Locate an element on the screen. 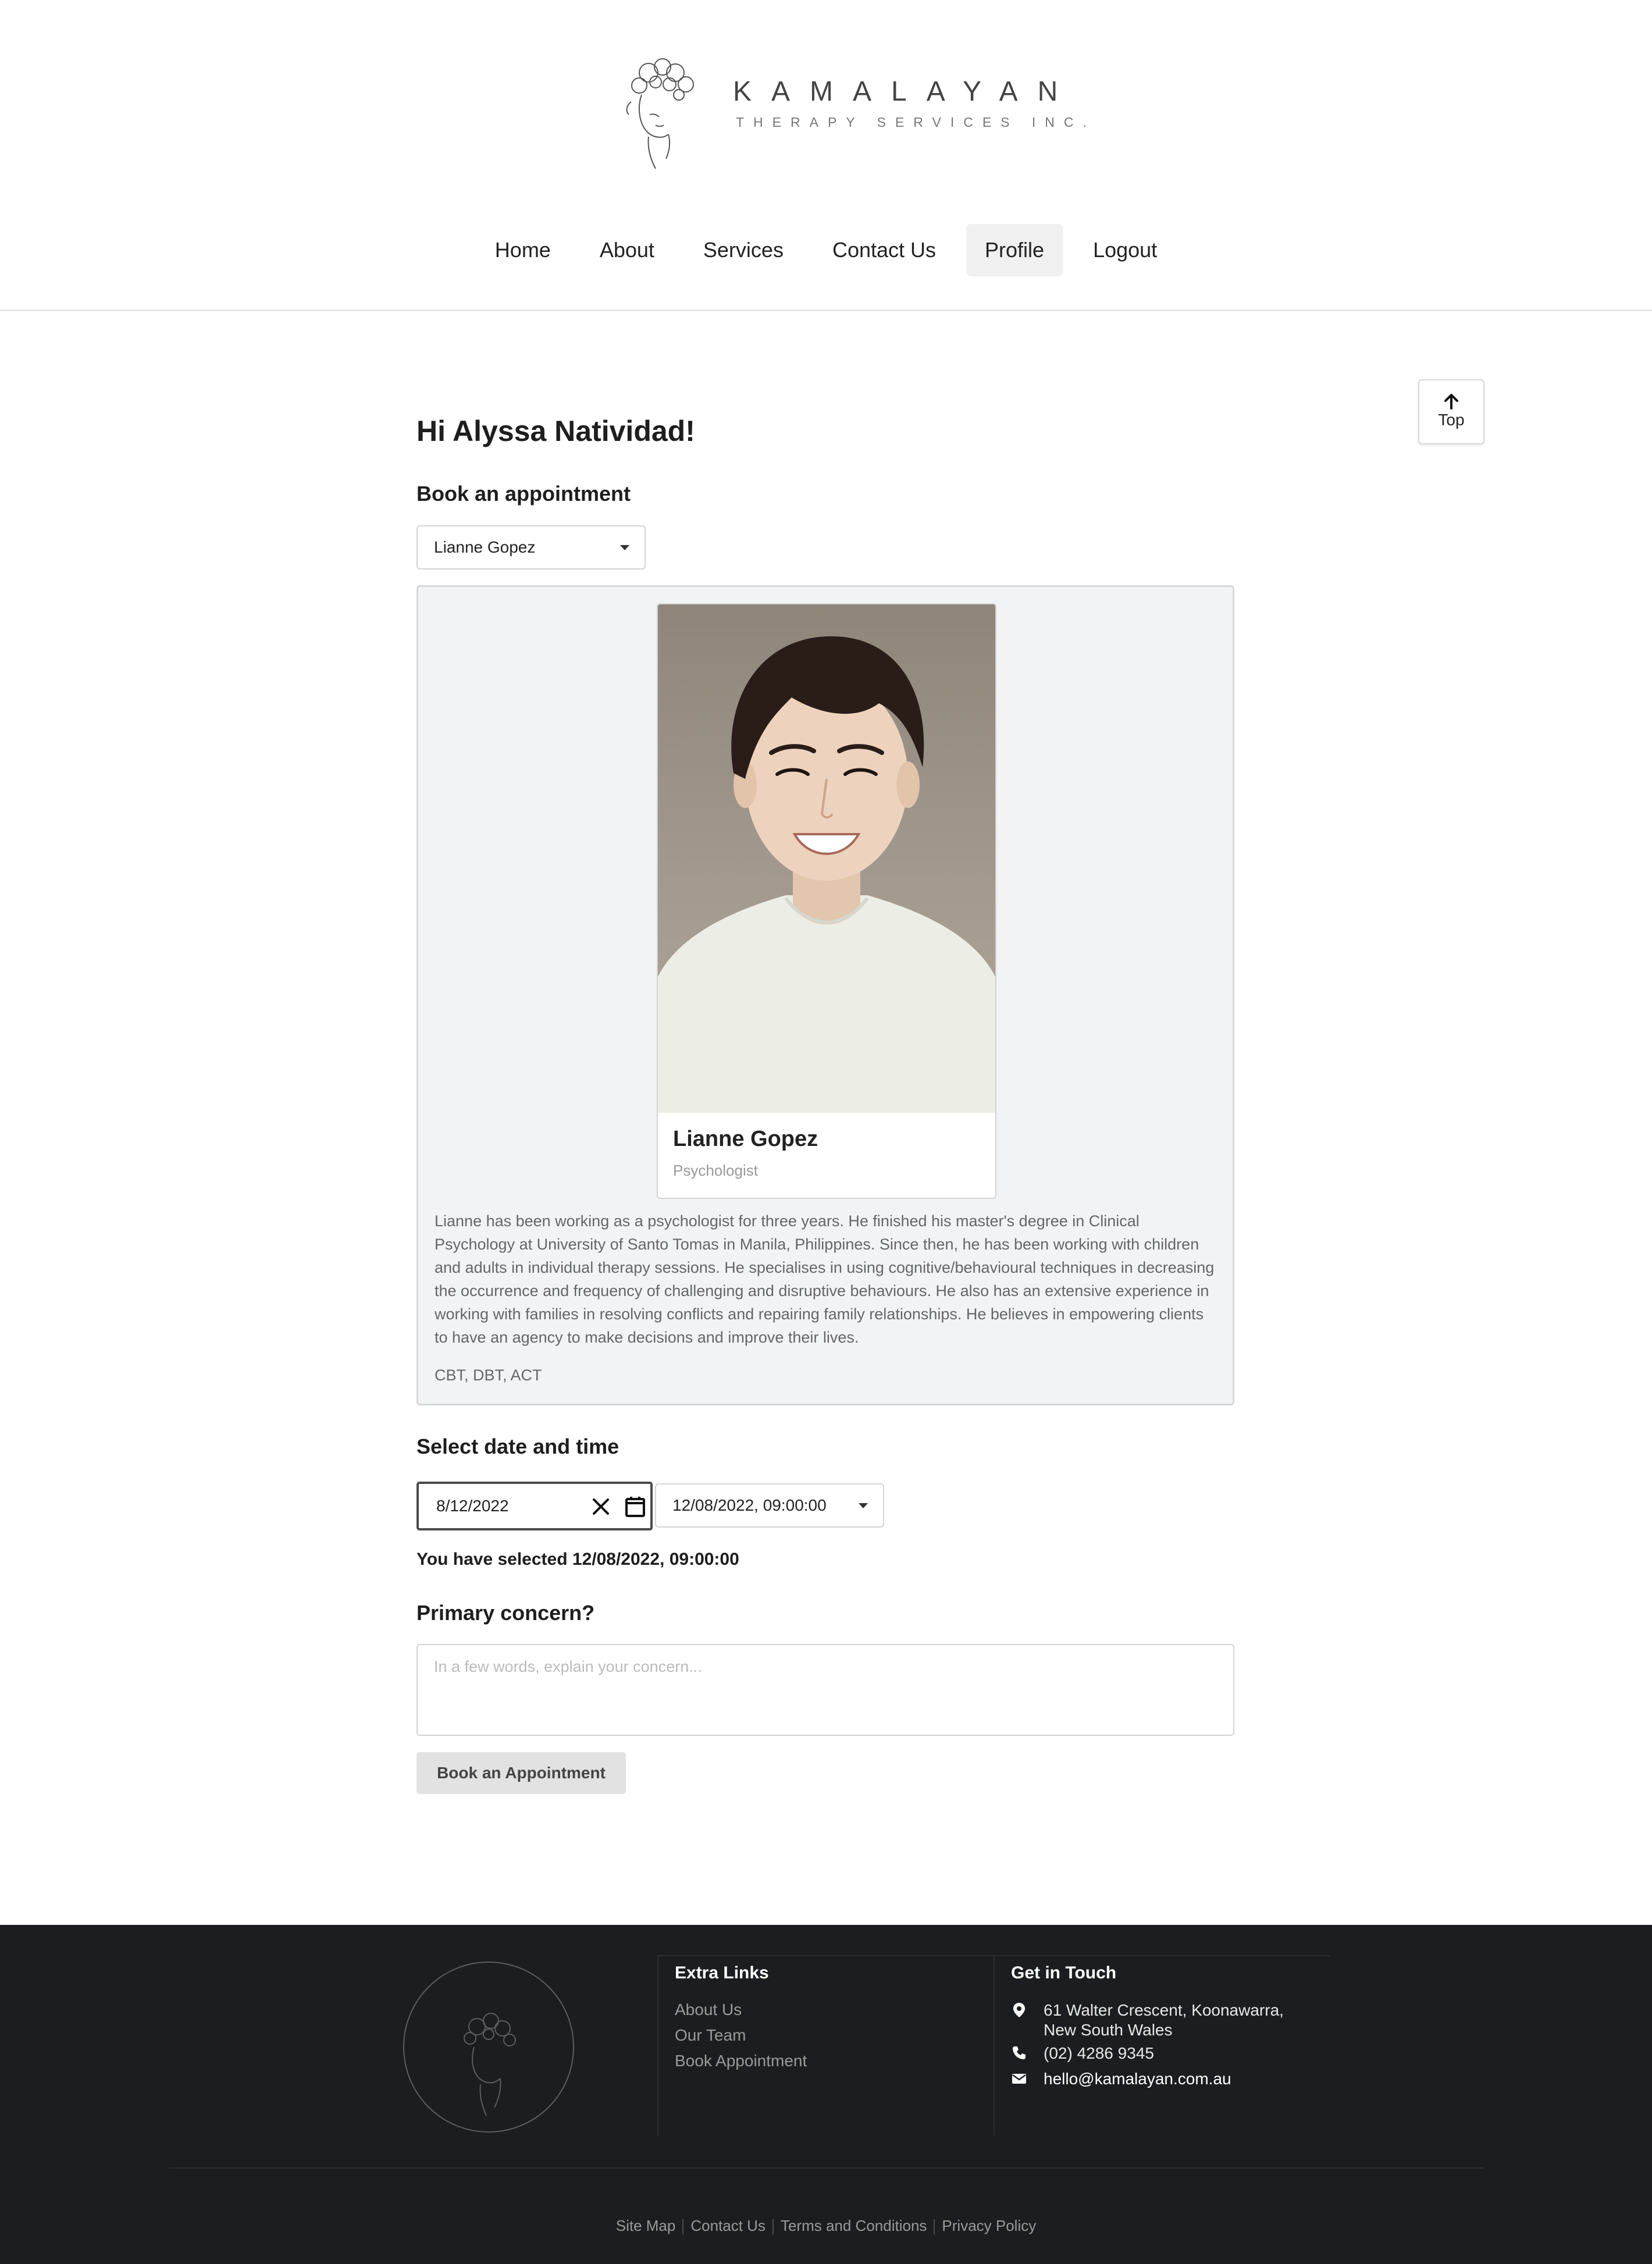 This screenshot has height=2264, width=1652. logo-face-flowers-icon is located at coordinates (660, 113).